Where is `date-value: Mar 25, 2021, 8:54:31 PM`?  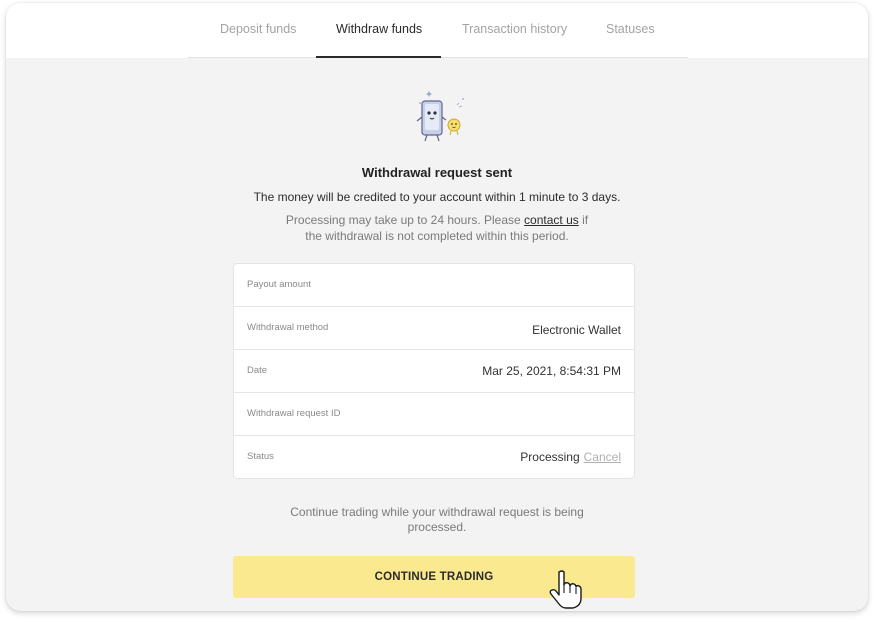 date-value: Mar 25, 2021, 8:54:31 PM is located at coordinates (551, 371).